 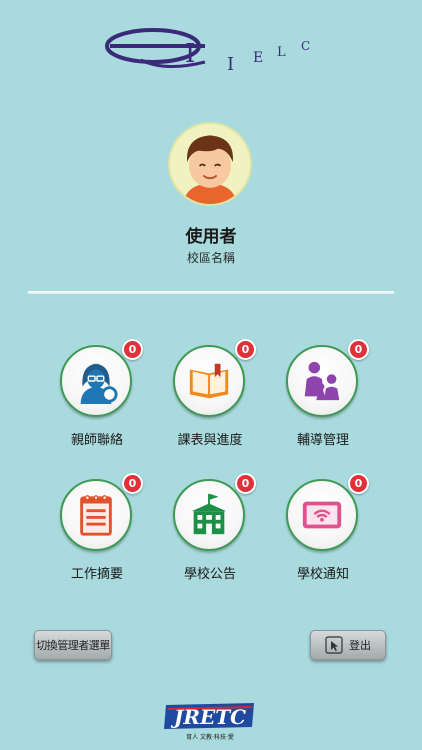 I want to click on menu-label: 輔導管理, so click(x=322, y=440).